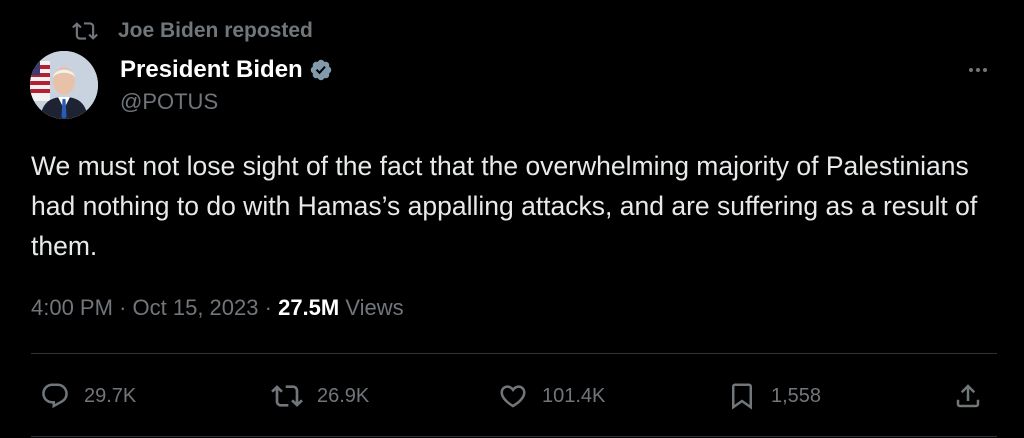  What do you see at coordinates (215, 30) in the screenshot?
I see `repost-label: Joe Biden reposted` at bounding box center [215, 30].